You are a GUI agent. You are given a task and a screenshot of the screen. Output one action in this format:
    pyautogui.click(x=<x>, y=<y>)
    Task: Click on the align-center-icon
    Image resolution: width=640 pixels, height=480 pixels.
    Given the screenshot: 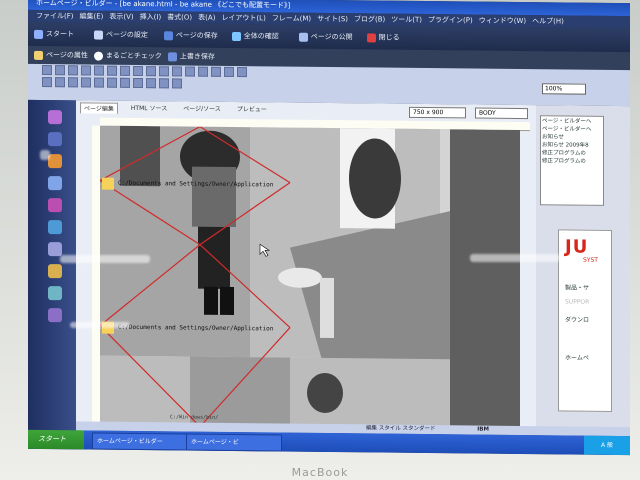 What is the action you would take?
    pyautogui.click(x=99, y=82)
    